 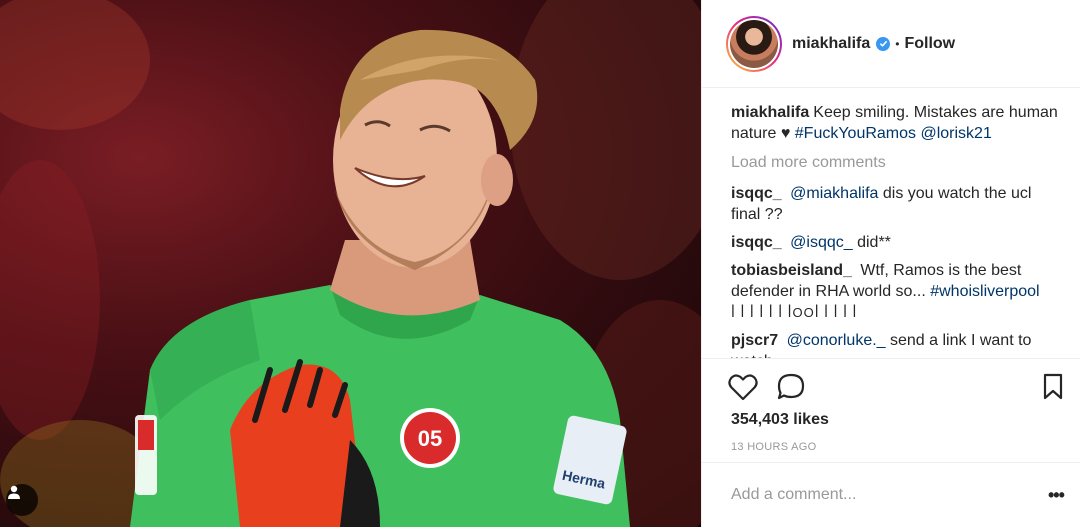 What do you see at coordinates (929, 44) in the screenshot?
I see `follow-button: Follow` at bounding box center [929, 44].